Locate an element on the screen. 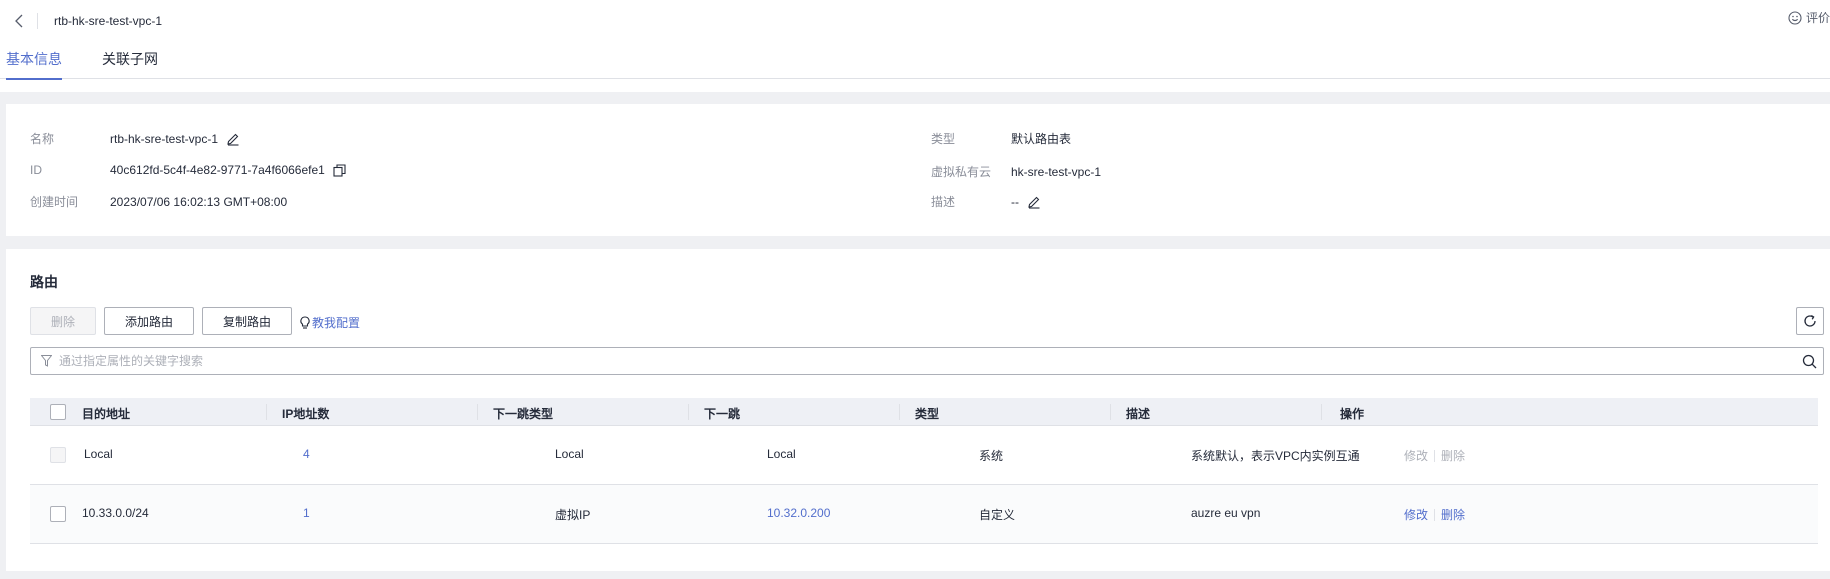 The image size is (1830, 579). cell-type: 系统 is located at coordinates (991, 456).